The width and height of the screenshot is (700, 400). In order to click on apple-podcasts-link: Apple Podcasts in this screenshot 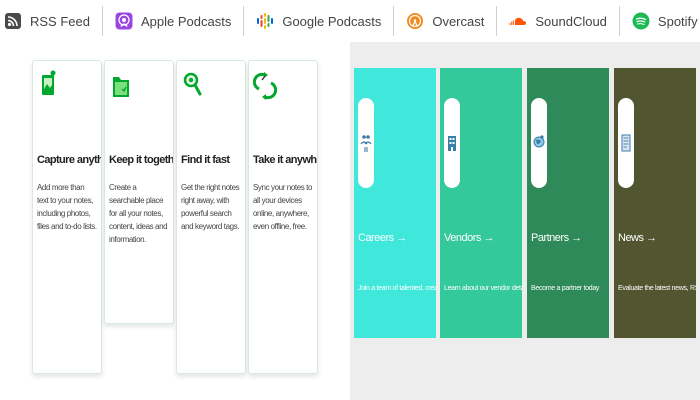, I will do `click(174, 21)`.